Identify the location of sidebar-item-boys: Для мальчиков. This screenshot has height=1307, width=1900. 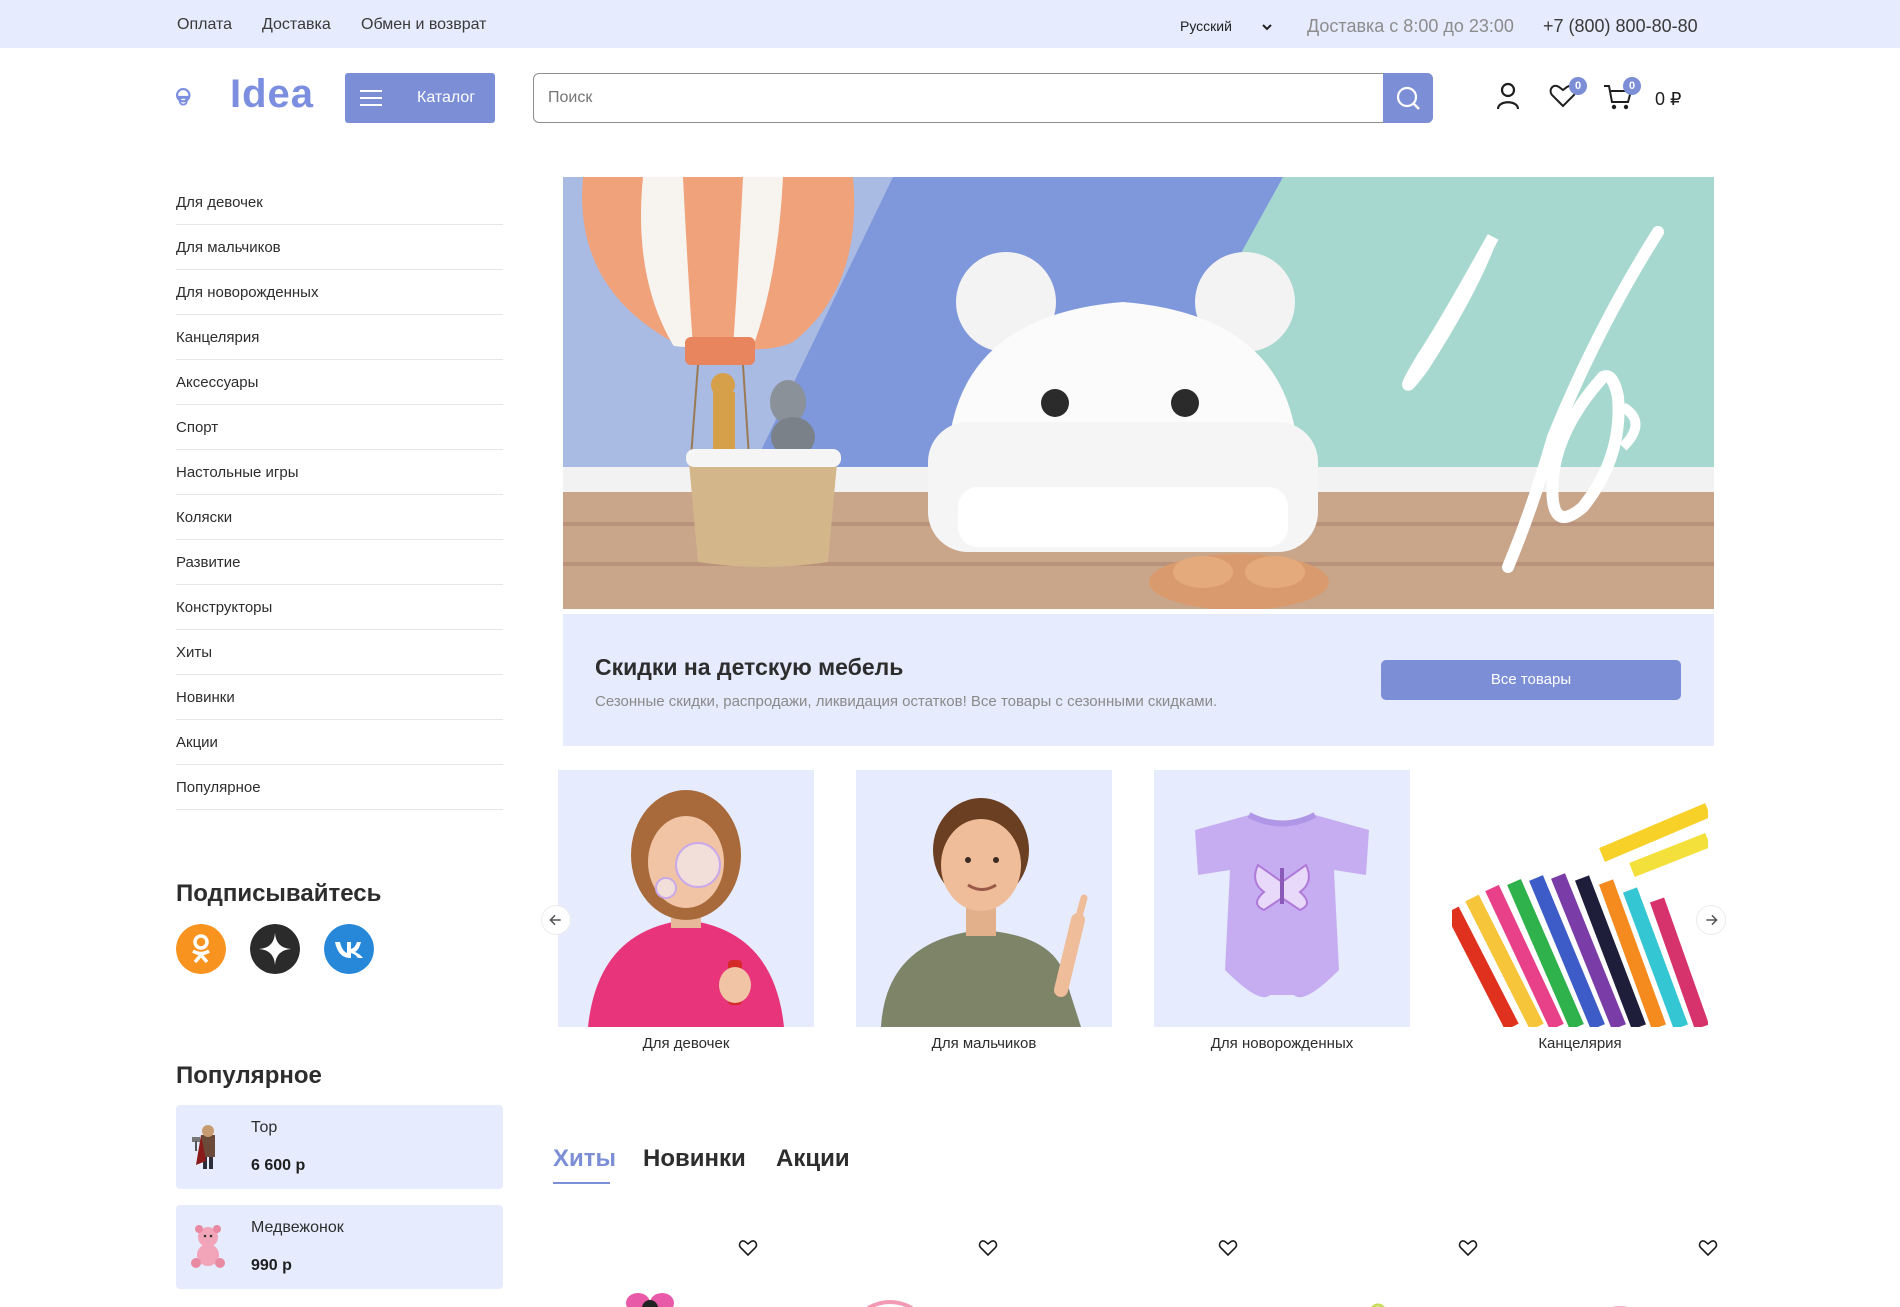
(339, 247).